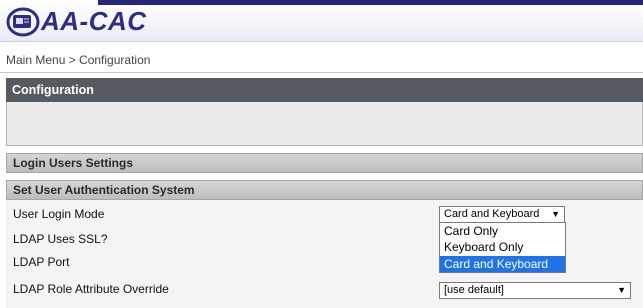 The height and width of the screenshot is (308, 643). Describe the element at coordinates (321, 72) in the screenshot. I see `divider` at that location.